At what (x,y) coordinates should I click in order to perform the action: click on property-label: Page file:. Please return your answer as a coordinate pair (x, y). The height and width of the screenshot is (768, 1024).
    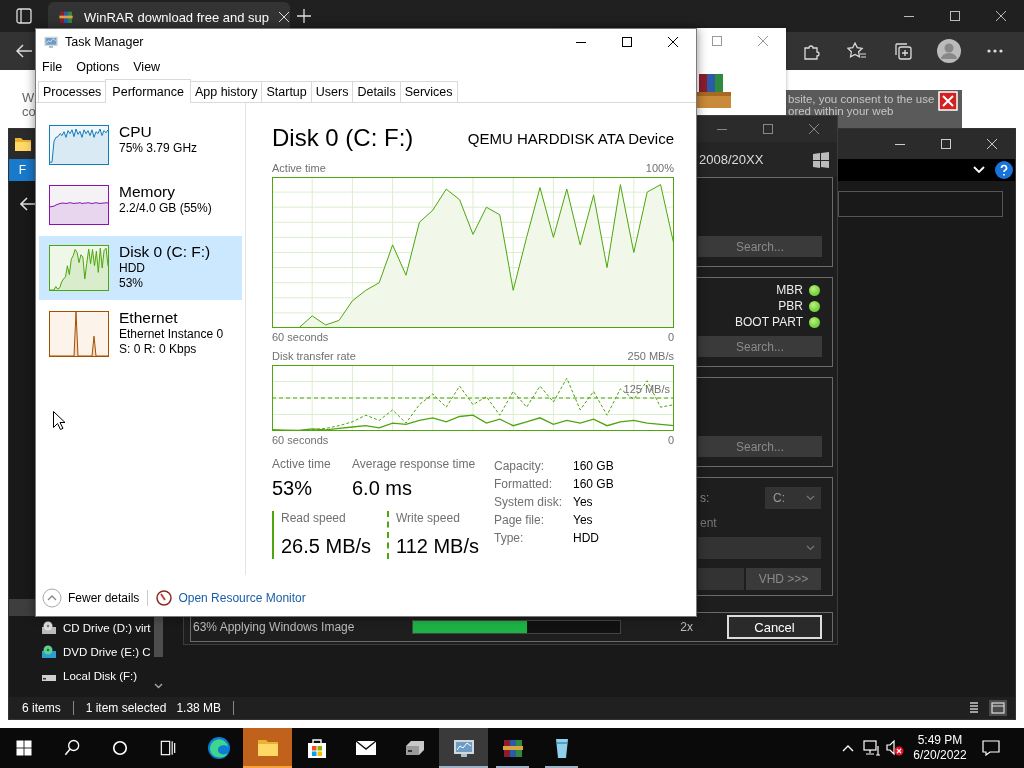
    Looking at the image, I should click on (520, 520).